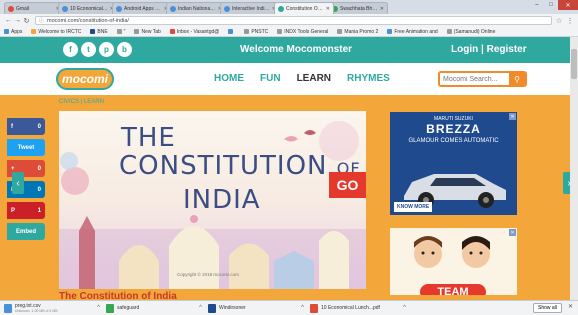  What do you see at coordinates (26, 21) in the screenshot?
I see `reload-icon: ↻` at bounding box center [26, 21].